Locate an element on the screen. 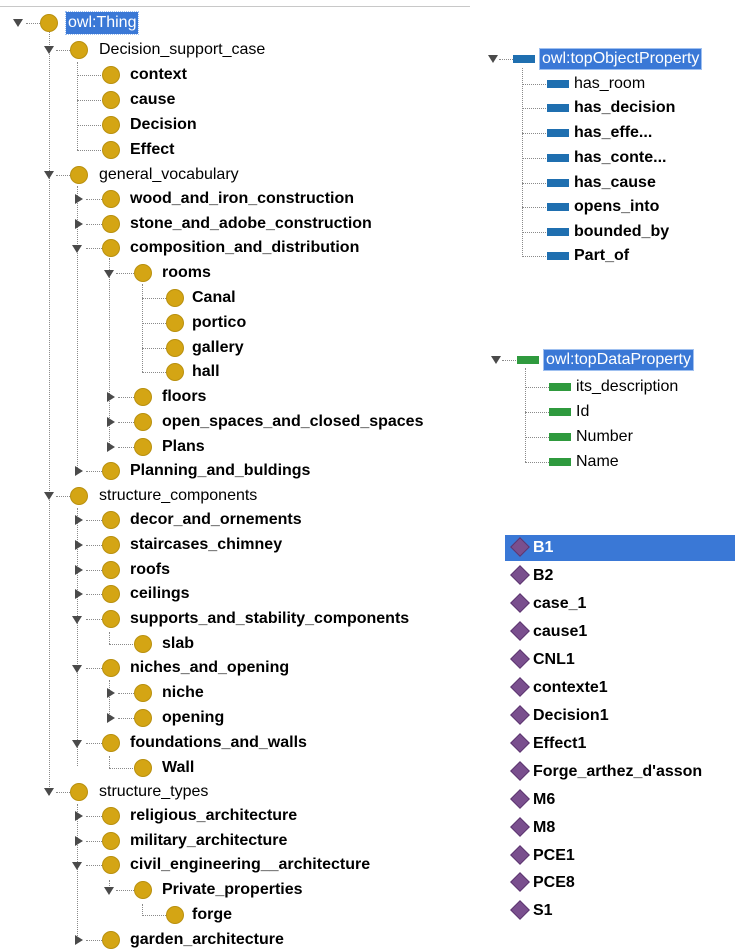  class-garden-architecture: garden_architecture is located at coordinates (207, 940).